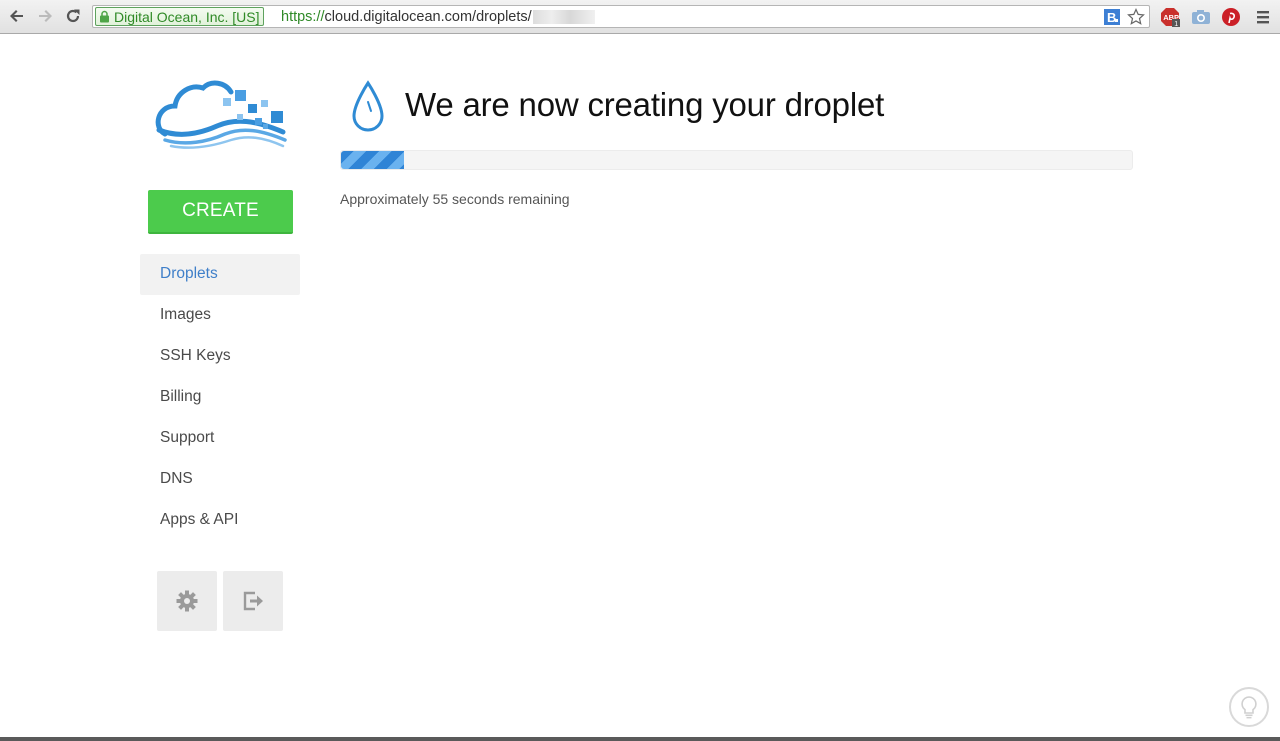 Image resolution: width=1280 pixels, height=741 pixels. I want to click on settings-button, so click(187, 601).